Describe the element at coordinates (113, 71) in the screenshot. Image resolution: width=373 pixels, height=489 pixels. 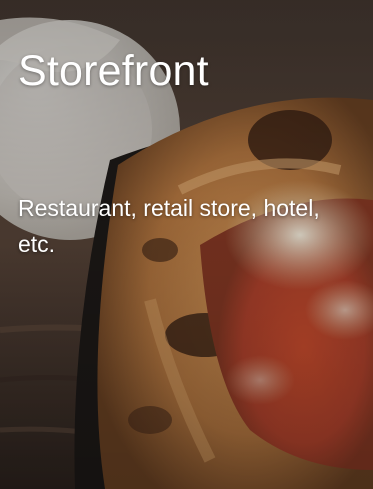
I see `card-title: Storefront` at that location.